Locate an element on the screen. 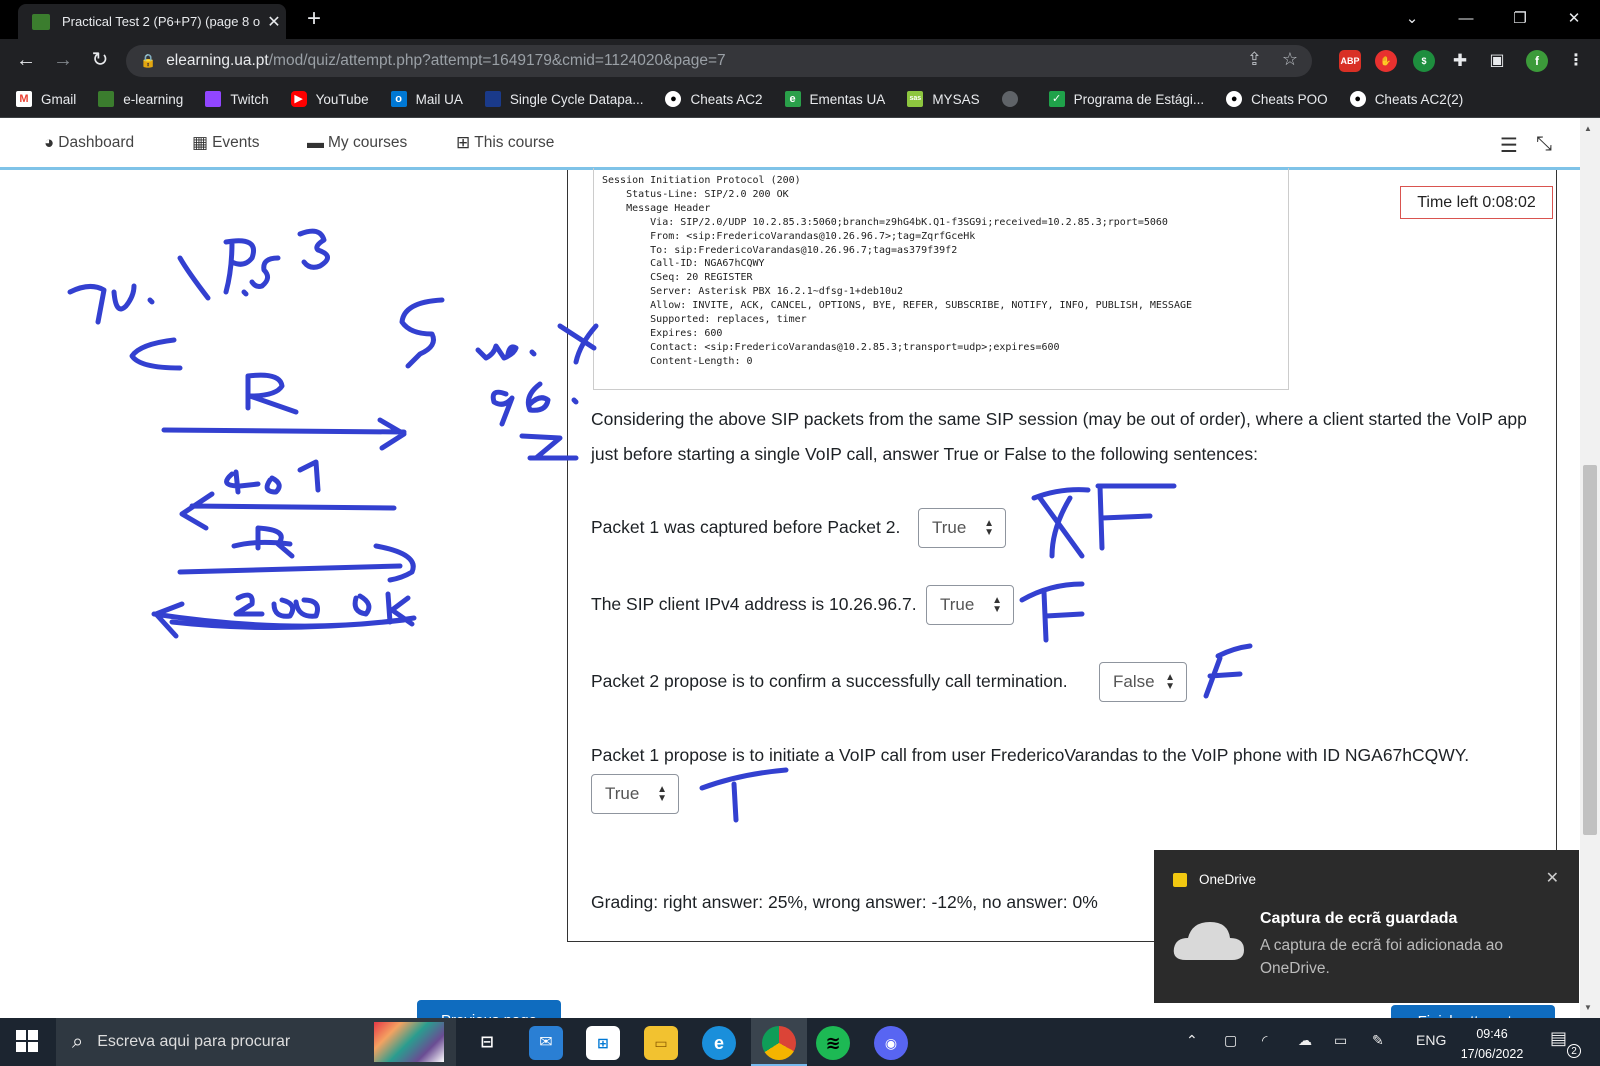  notification-app-name: OneDrive is located at coordinates (1228, 879).